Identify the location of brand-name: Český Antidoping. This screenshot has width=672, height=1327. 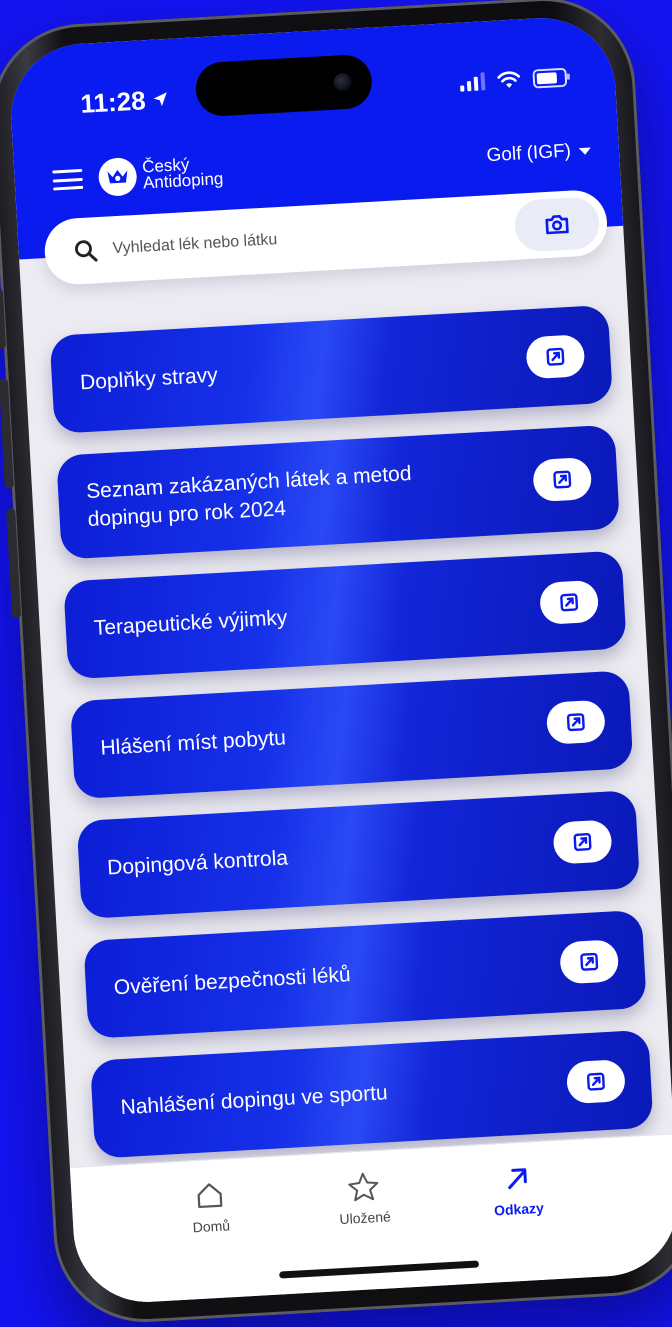
(183, 174).